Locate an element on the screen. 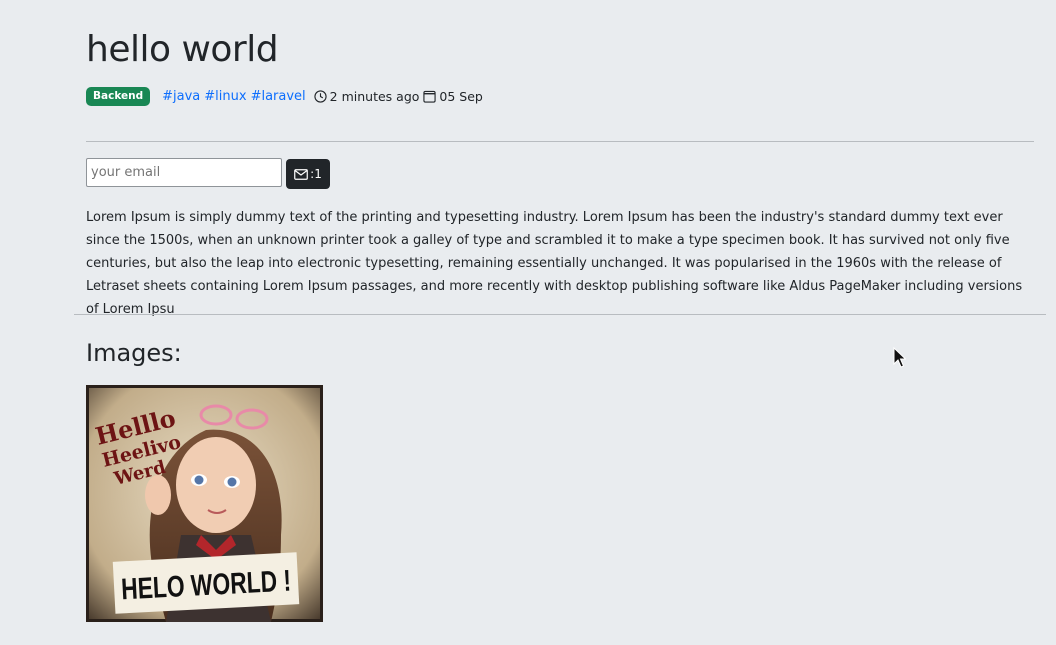 This screenshot has width=1056, height=645. images-heading: Images: is located at coordinates (134, 353).